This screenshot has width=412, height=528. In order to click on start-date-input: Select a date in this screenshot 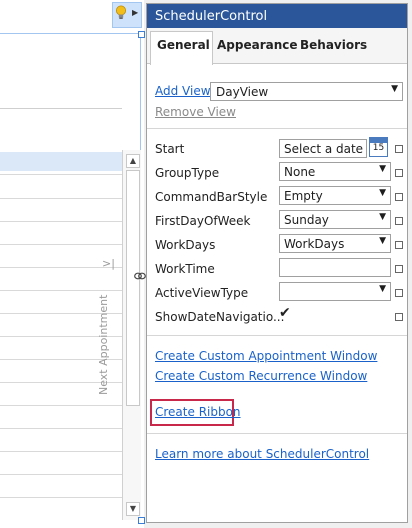, I will do `click(323, 148)`.